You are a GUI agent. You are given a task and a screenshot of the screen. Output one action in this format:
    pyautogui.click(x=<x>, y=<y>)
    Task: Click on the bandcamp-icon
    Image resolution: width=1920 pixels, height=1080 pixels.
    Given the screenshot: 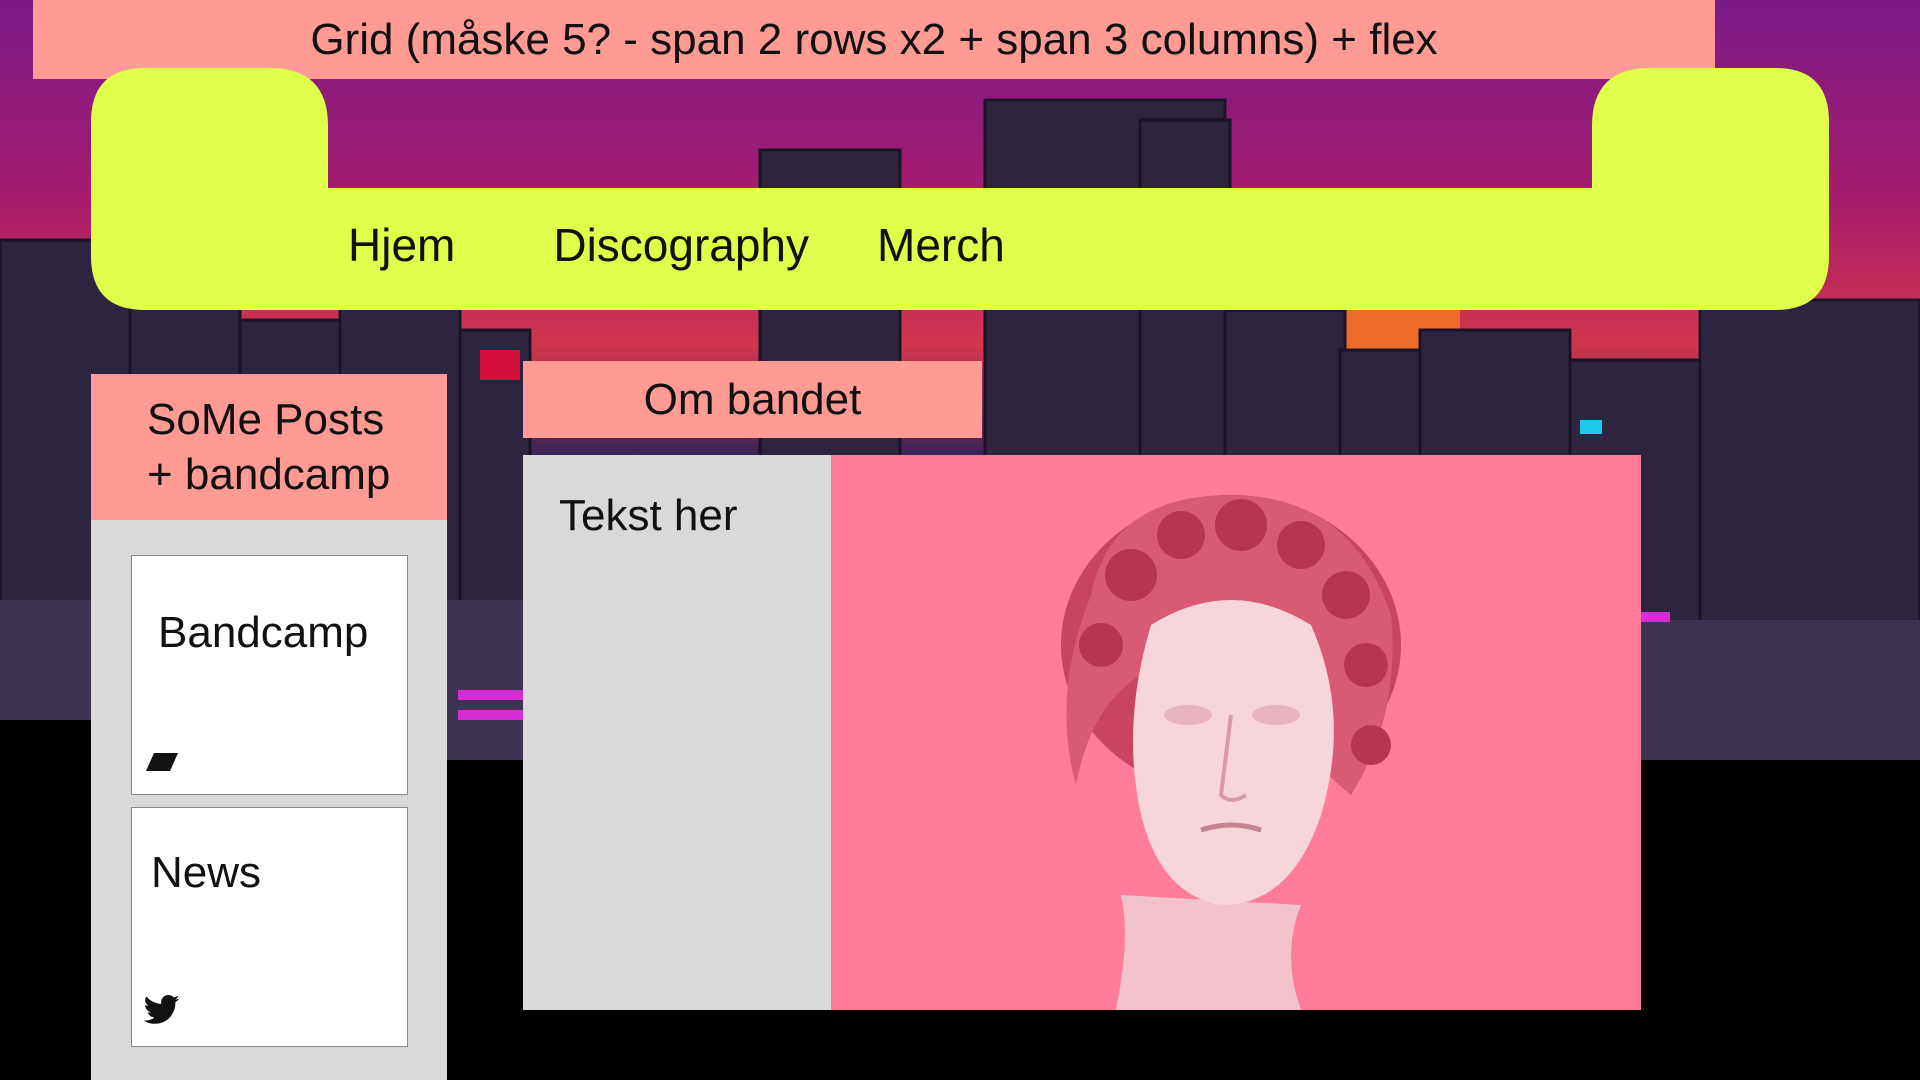 What is the action you would take?
    pyautogui.click(x=162, y=764)
    